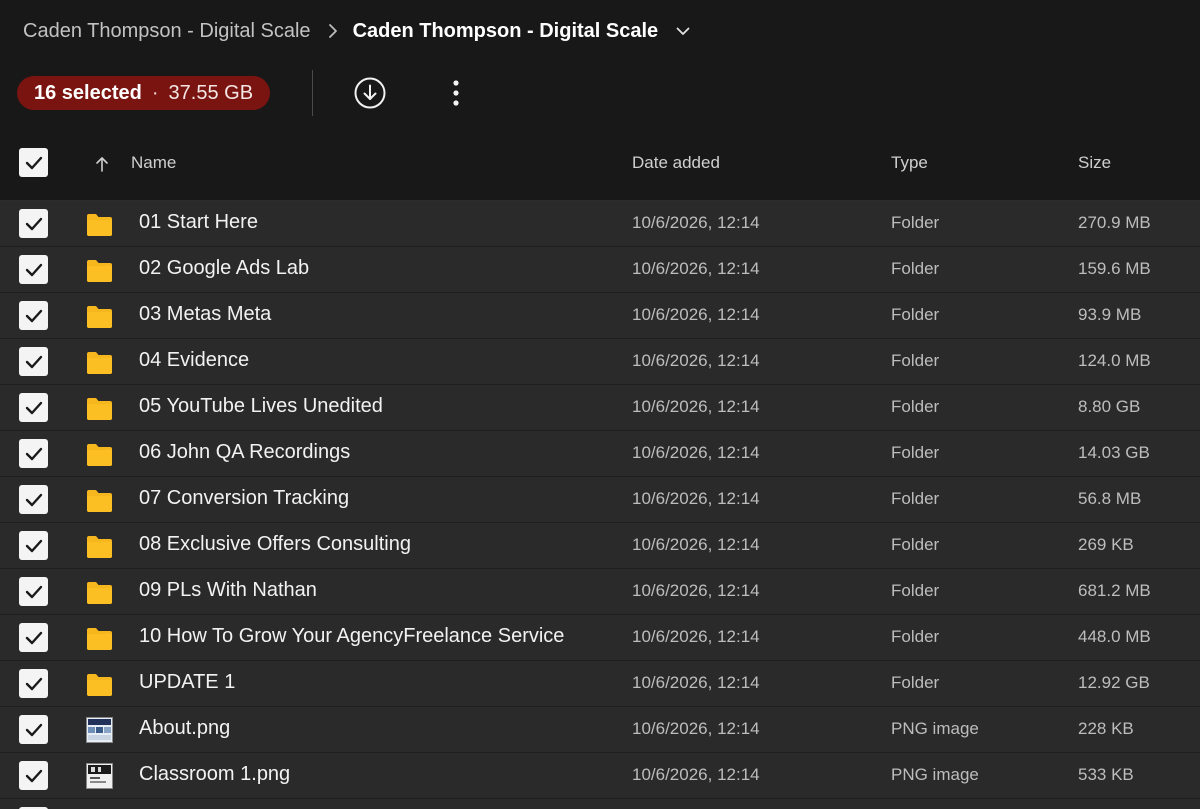 This screenshot has width=1200, height=809. Describe the element at coordinates (683, 31) in the screenshot. I see `chevron-down-icon` at that location.